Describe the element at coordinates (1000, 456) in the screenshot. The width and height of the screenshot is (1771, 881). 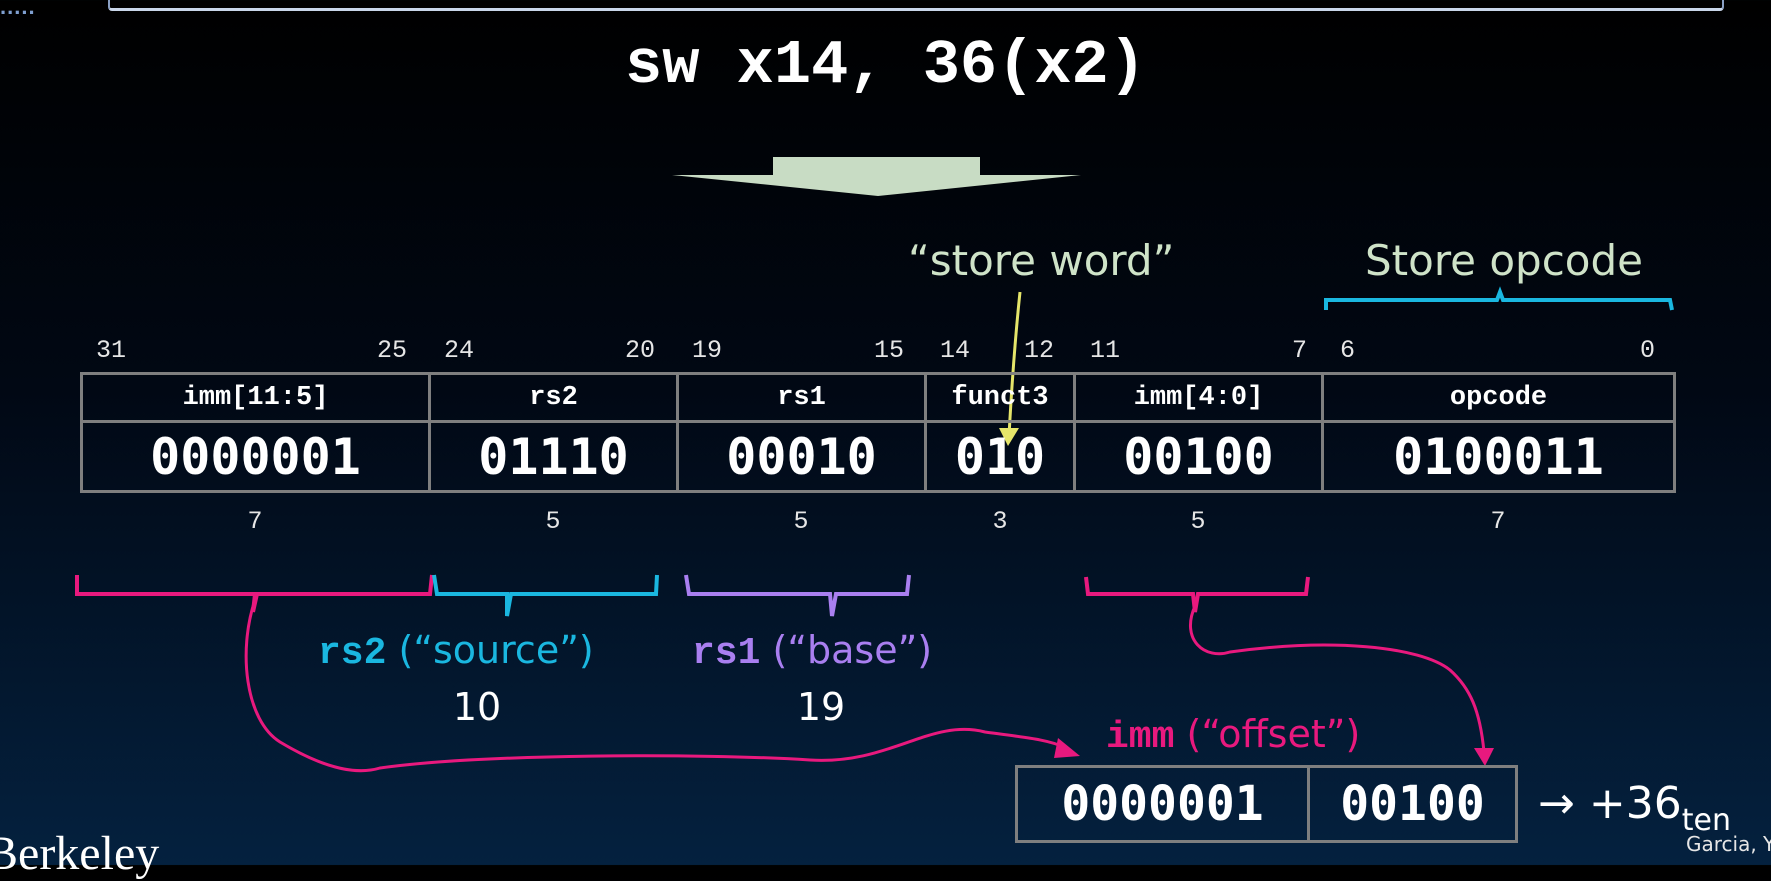
I see `field-value: 010` at that location.